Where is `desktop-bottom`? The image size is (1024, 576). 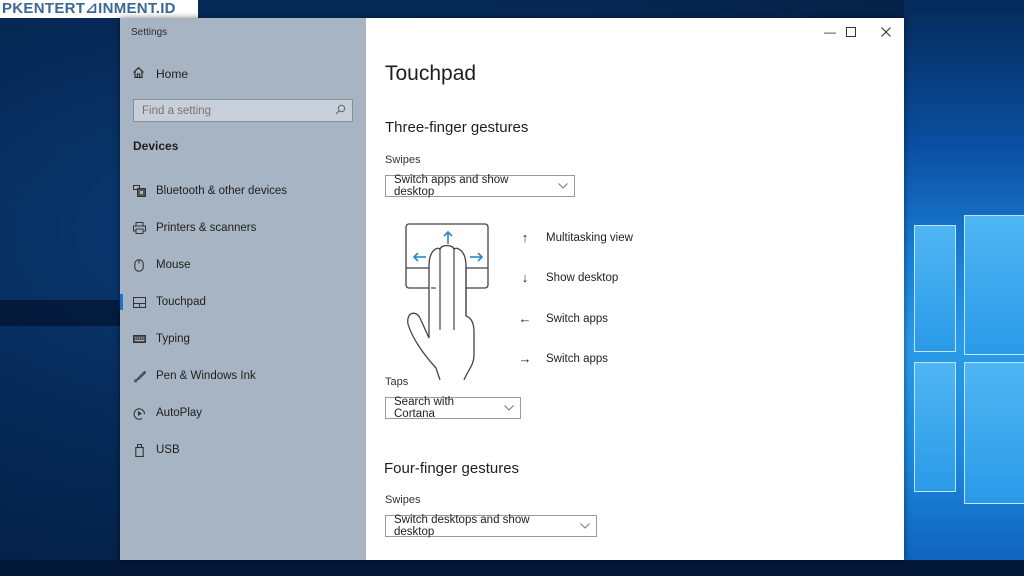 desktop-bottom is located at coordinates (512, 568).